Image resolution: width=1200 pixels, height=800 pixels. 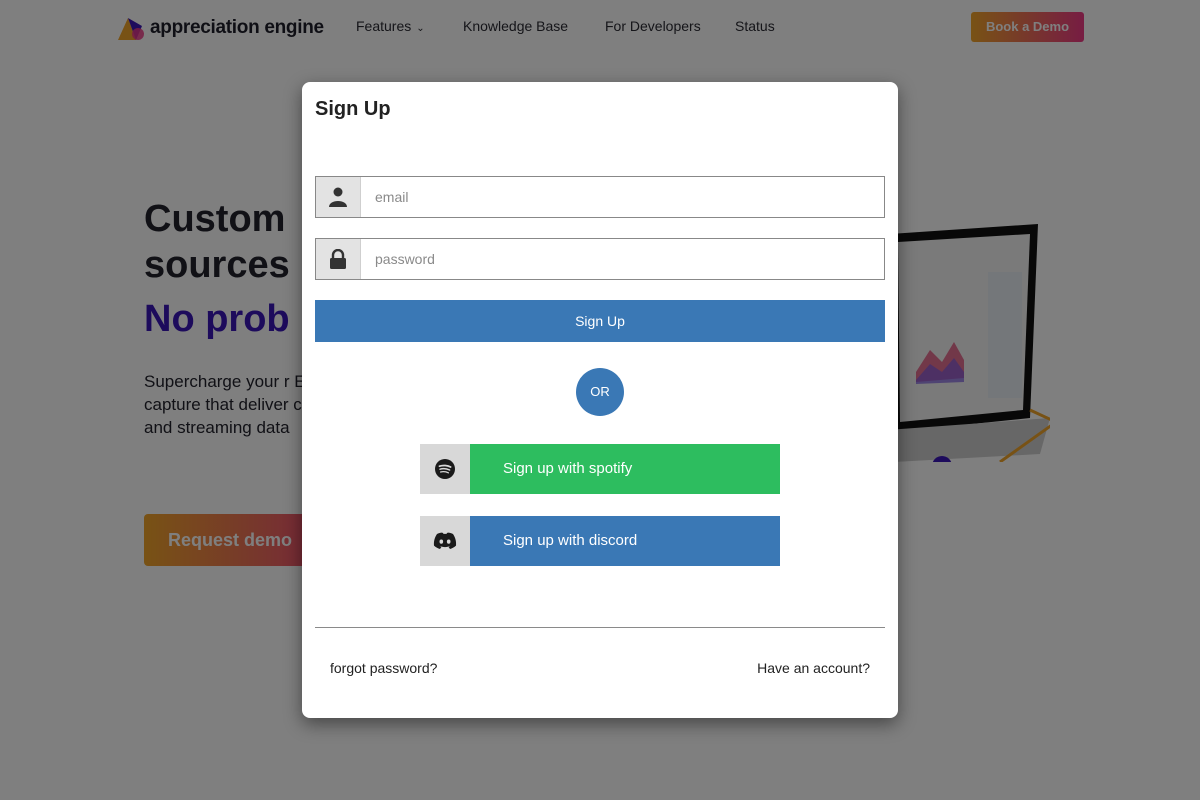 What do you see at coordinates (338, 197) in the screenshot?
I see `user-icon` at bounding box center [338, 197].